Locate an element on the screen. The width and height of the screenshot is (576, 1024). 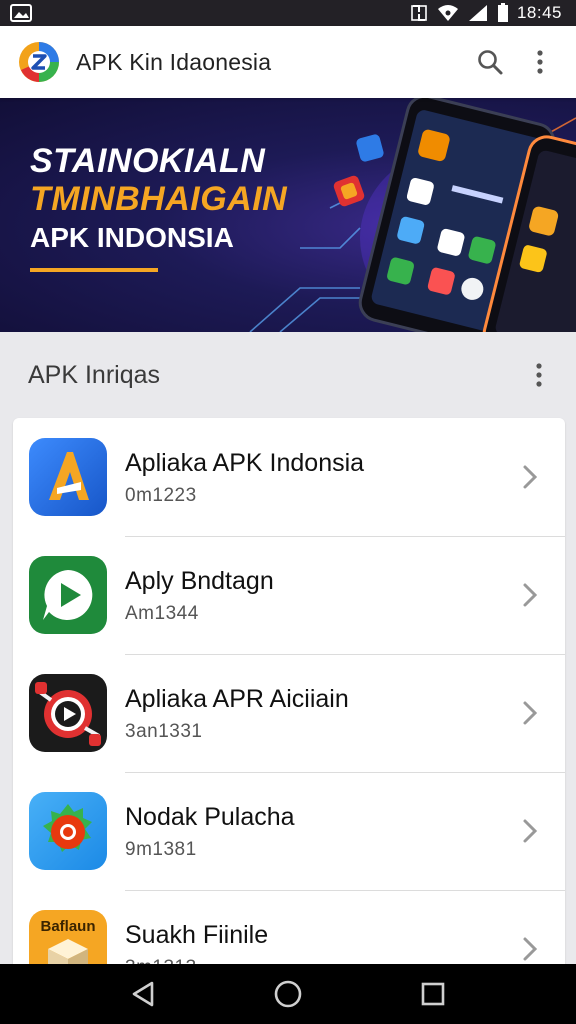
search-icon is located at coordinates (490, 62).